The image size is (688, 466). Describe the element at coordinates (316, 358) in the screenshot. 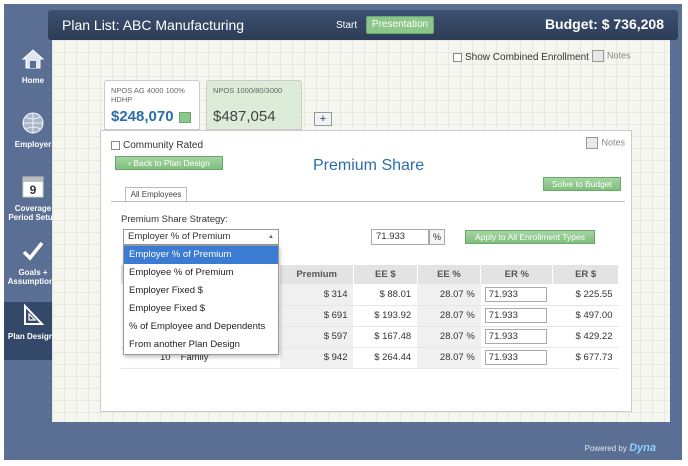

I see `row-premium: $ 942` at that location.